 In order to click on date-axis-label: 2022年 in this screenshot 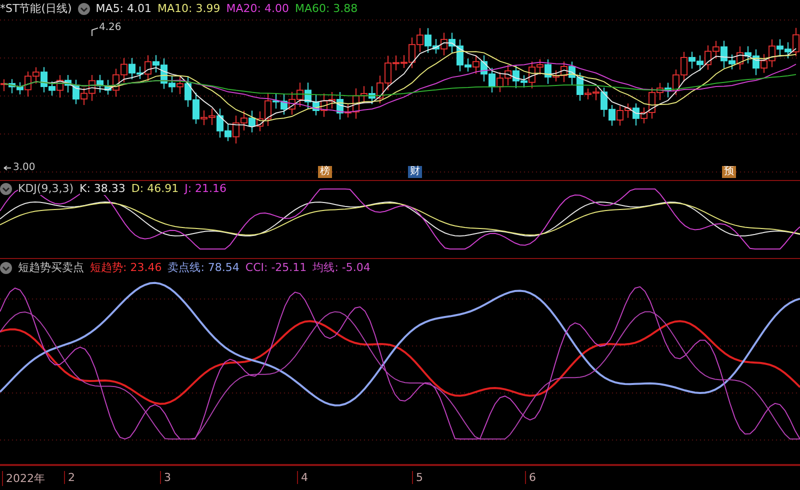, I will do `click(23, 478)`.